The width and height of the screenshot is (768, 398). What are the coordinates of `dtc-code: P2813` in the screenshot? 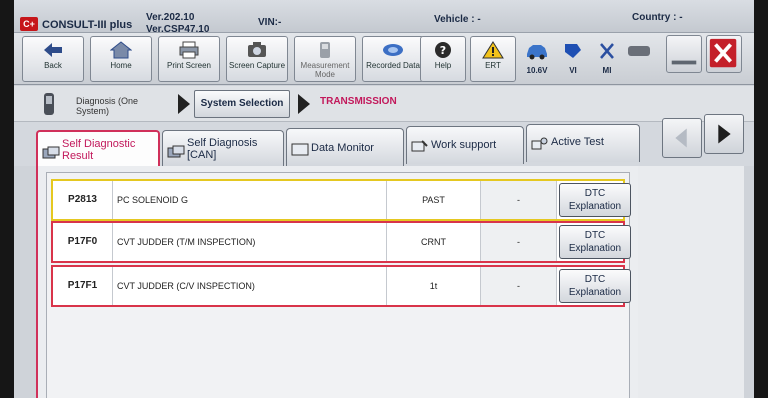 It's located at (83, 200).